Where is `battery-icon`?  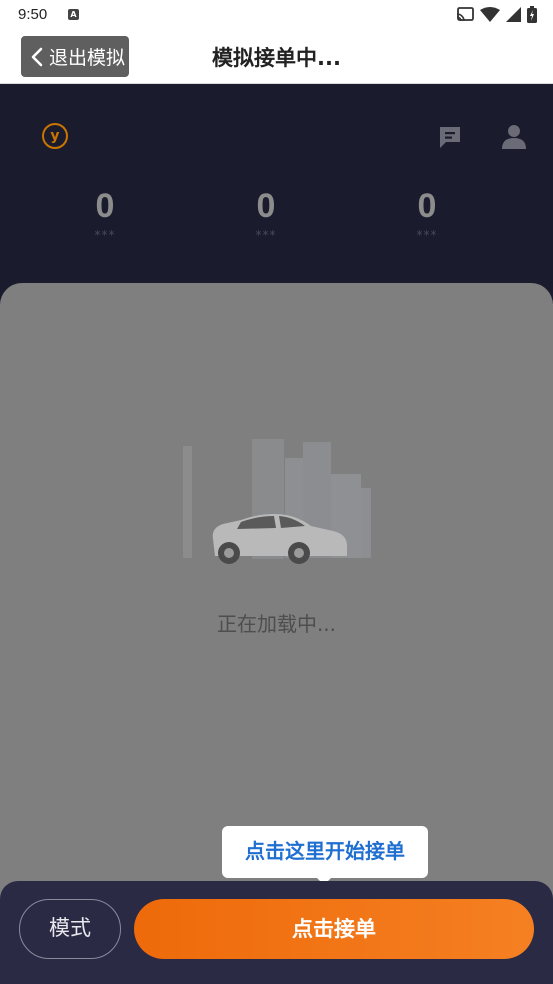 battery-icon is located at coordinates (532, 14).